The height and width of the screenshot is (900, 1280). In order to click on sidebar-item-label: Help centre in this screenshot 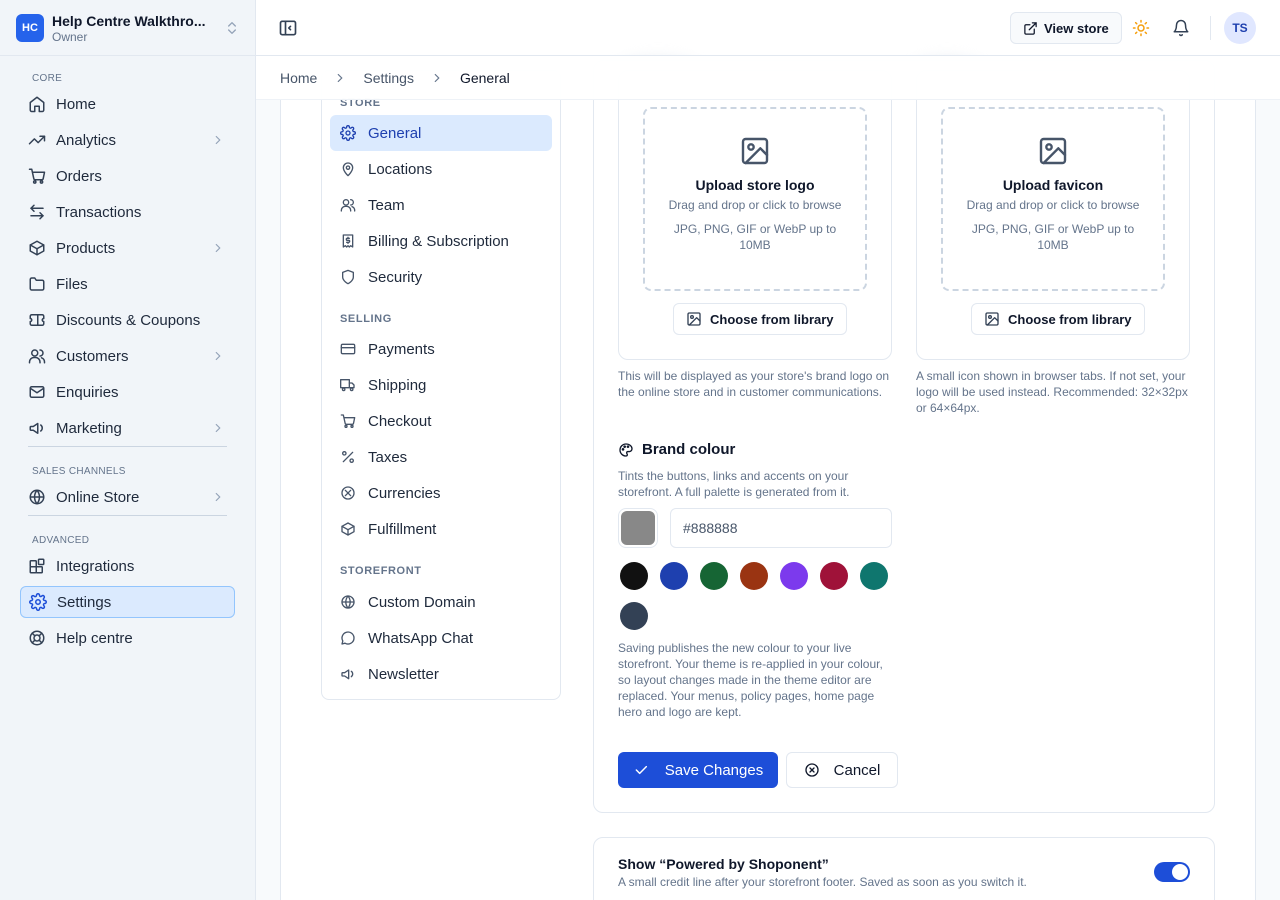, I will do `click(94, 638)`.